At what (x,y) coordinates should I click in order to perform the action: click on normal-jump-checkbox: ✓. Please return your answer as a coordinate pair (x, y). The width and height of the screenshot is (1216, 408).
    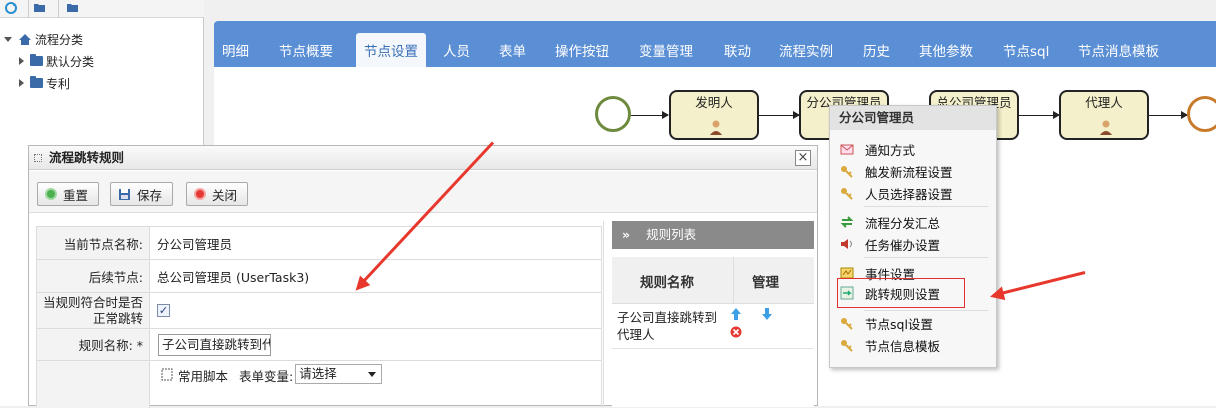
    Looking at the image, I should click on (163, 310).